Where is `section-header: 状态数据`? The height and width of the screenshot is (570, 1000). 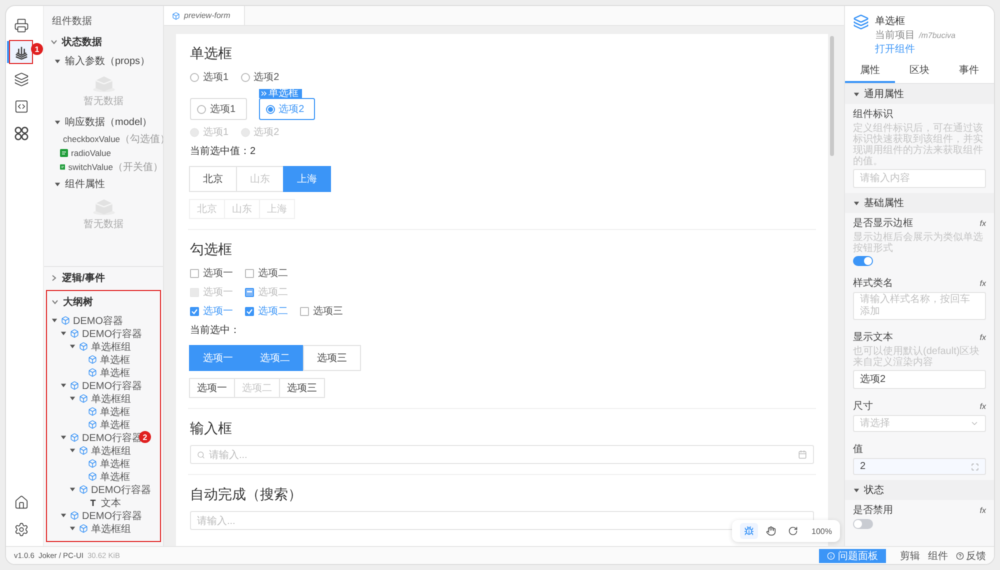 section-header: 状态数据 is located at coordinates (76, 42).